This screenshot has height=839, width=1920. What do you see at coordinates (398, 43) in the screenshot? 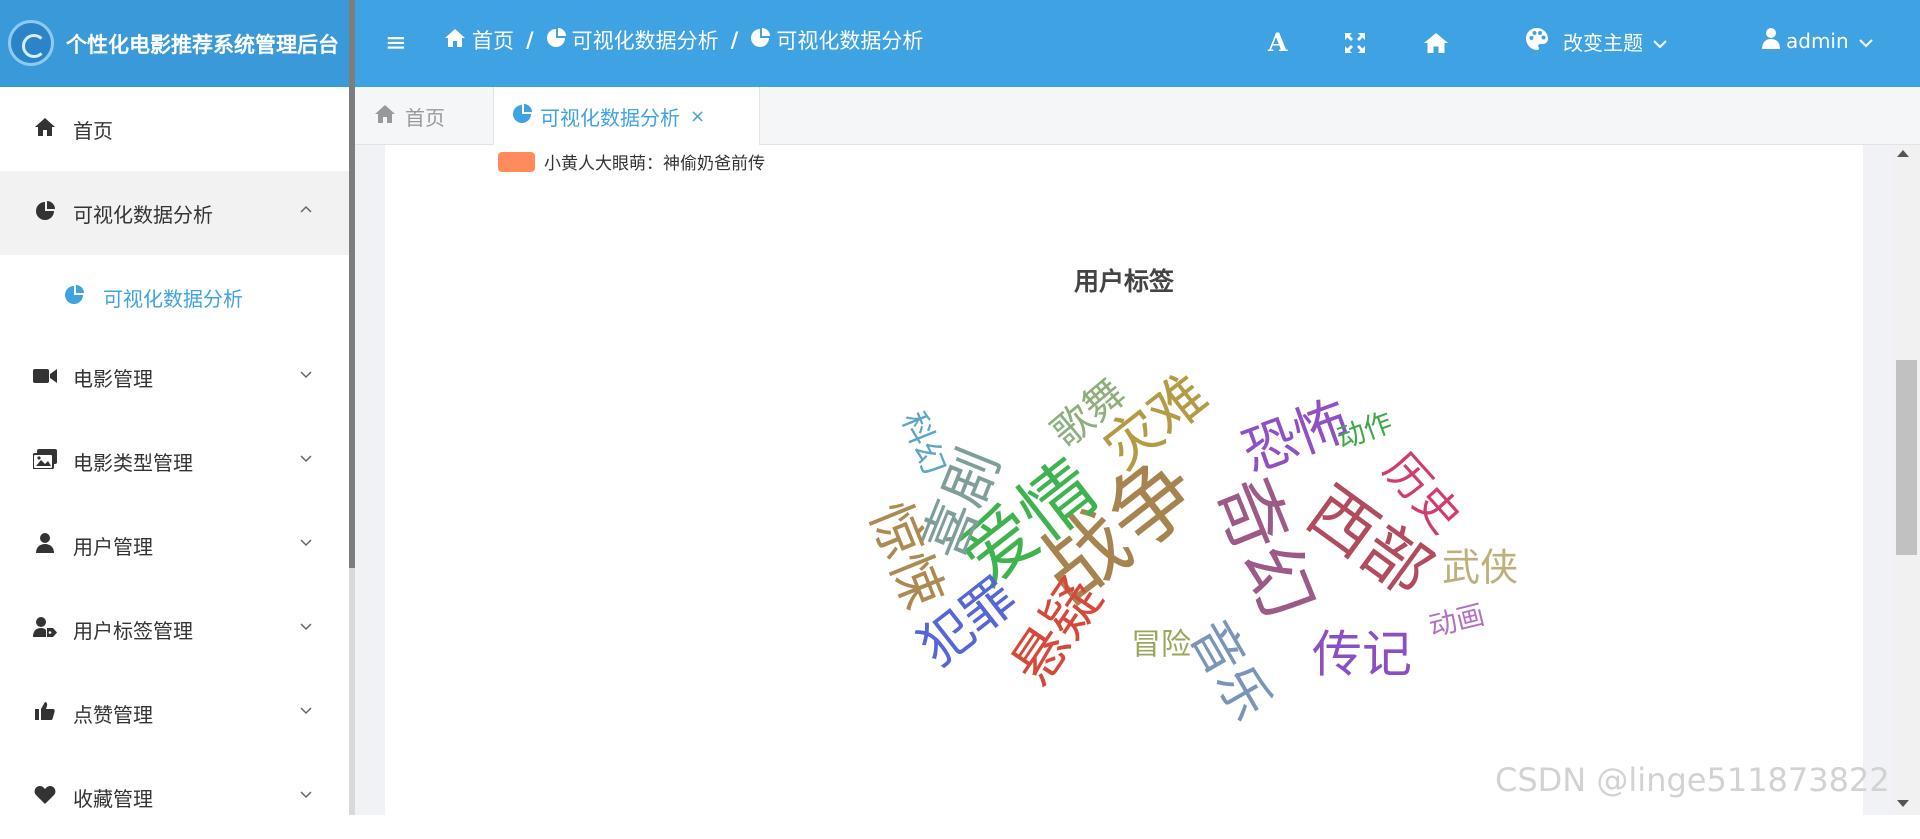
I see `menu-toggle-icon: ≡` at bounding box center [398, 43].